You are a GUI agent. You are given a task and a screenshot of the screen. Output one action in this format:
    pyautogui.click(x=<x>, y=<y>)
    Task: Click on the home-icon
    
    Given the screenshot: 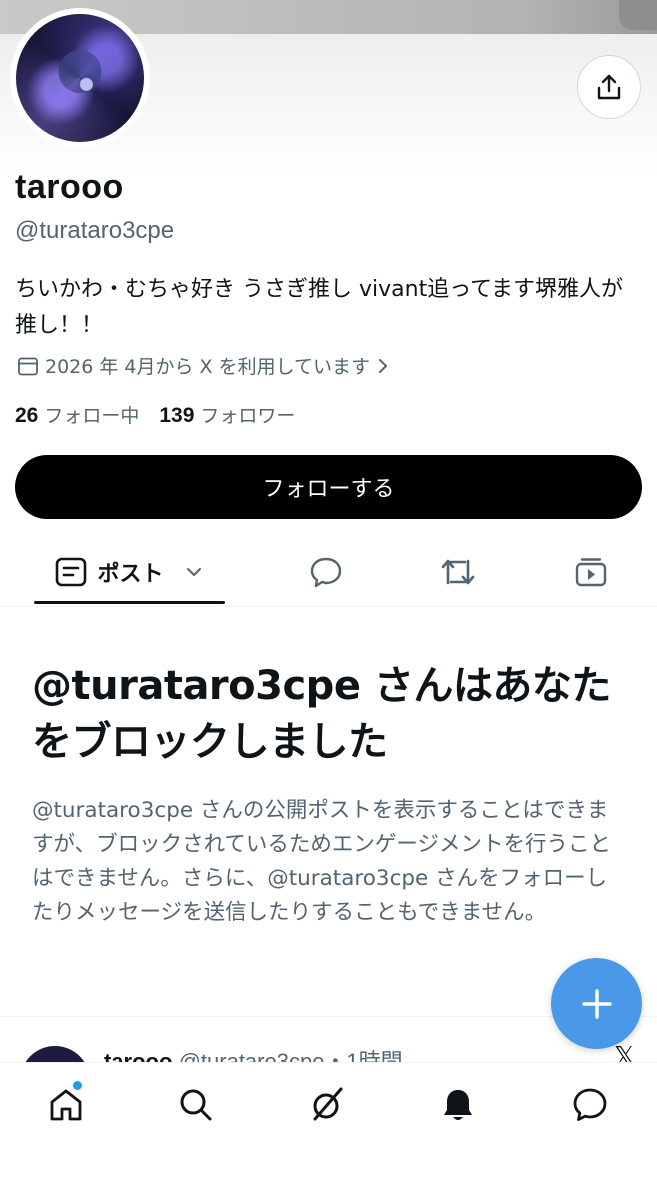 What is the action you would take?
    pyautogui.click(x=66, y=1105)
    